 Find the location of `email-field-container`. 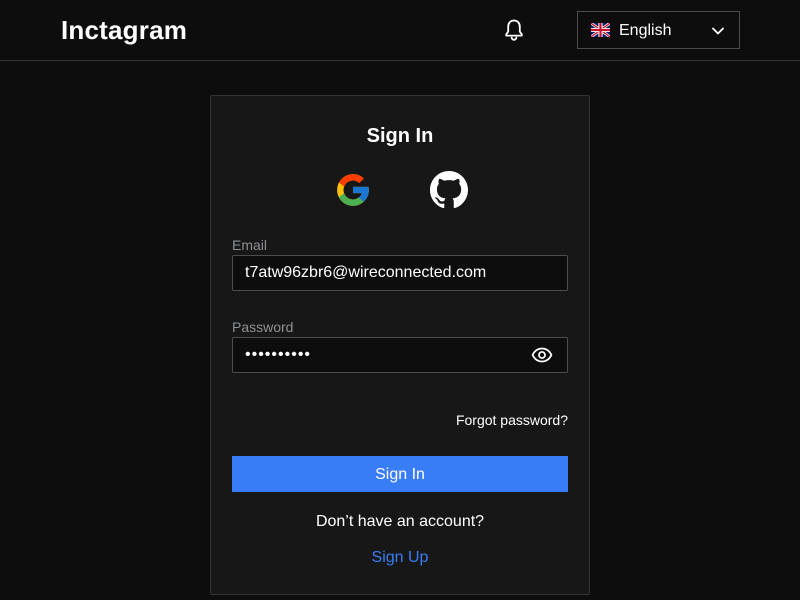

email-field-container is located at coordinates (400, 273).